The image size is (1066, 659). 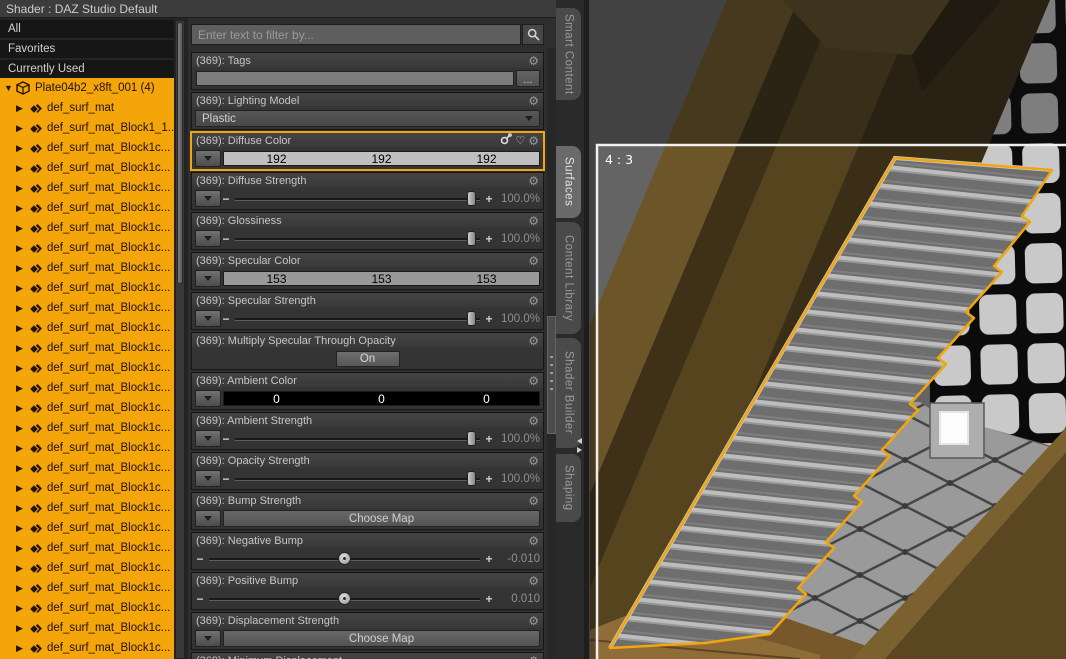 I want to click on link-icon, so click(x=506, y=140).